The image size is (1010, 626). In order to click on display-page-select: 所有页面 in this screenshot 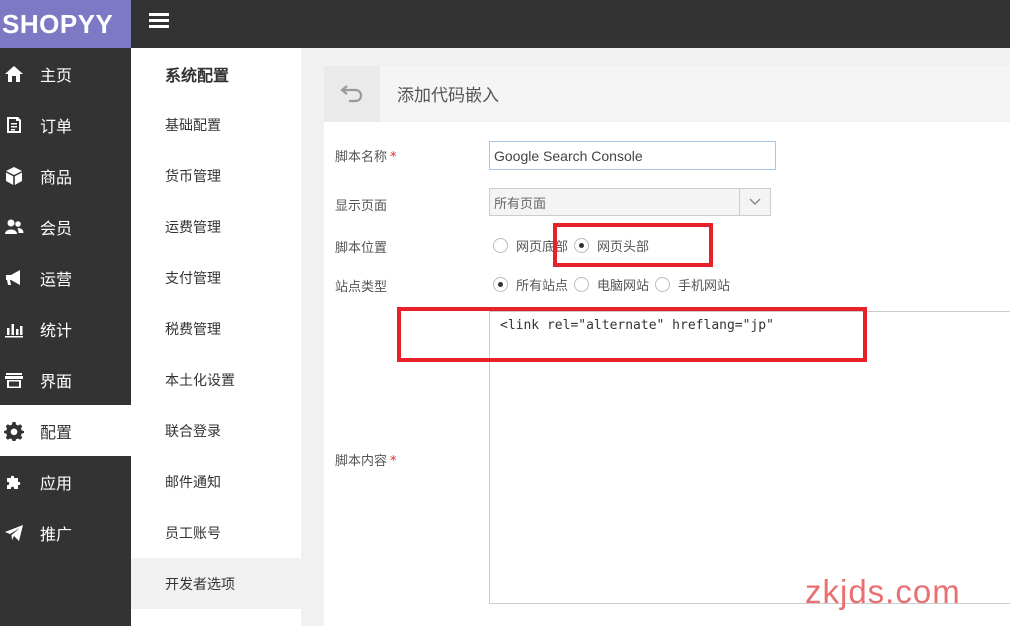, I will do `click(630, 202)`.